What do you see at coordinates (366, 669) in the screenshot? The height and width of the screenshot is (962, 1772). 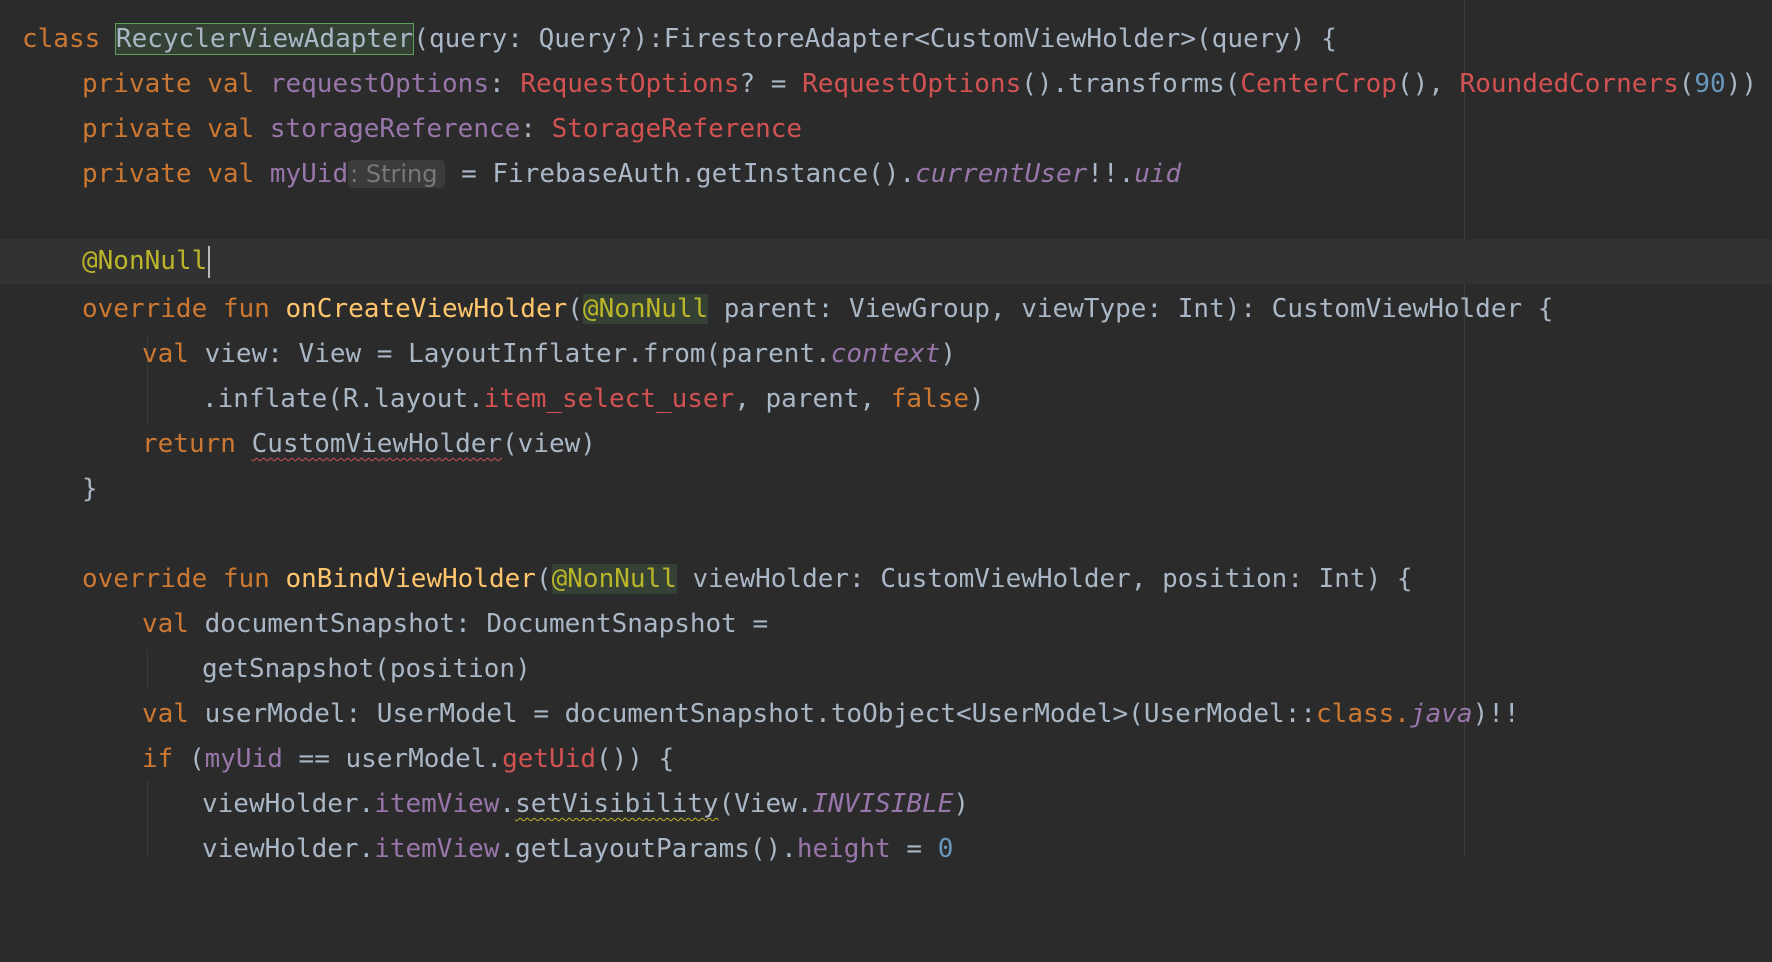 I see `statement: getSnapshot(position)` at bounding box center [366, 669].